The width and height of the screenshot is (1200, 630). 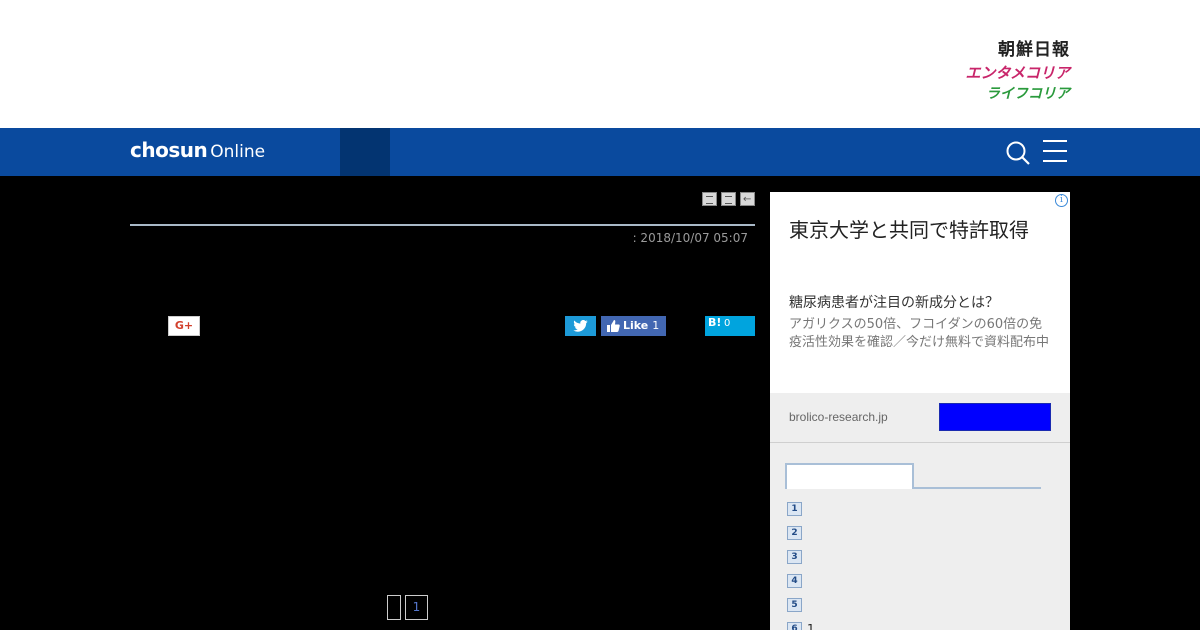 I want to click on hatena-bookmark-button: B! 0, so click(x=730, y=326).